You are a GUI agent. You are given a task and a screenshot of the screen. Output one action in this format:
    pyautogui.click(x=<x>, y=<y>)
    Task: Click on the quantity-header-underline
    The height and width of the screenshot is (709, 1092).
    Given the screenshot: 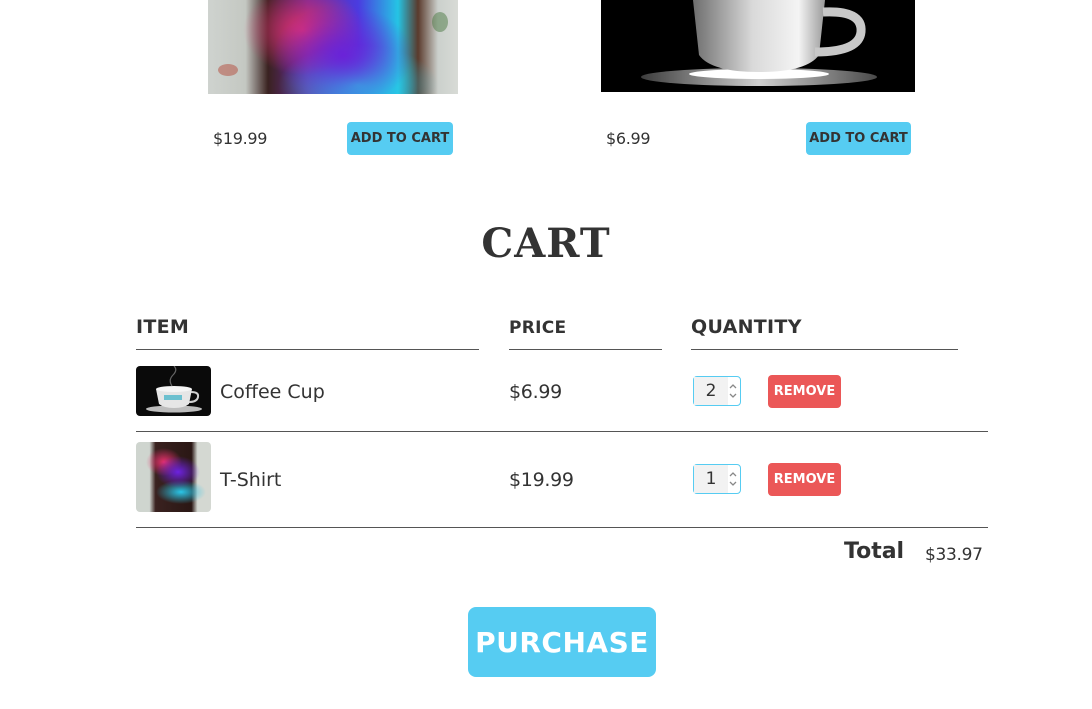 What is the action you would take?
    pyautogui.click(x=824, y=349)
    